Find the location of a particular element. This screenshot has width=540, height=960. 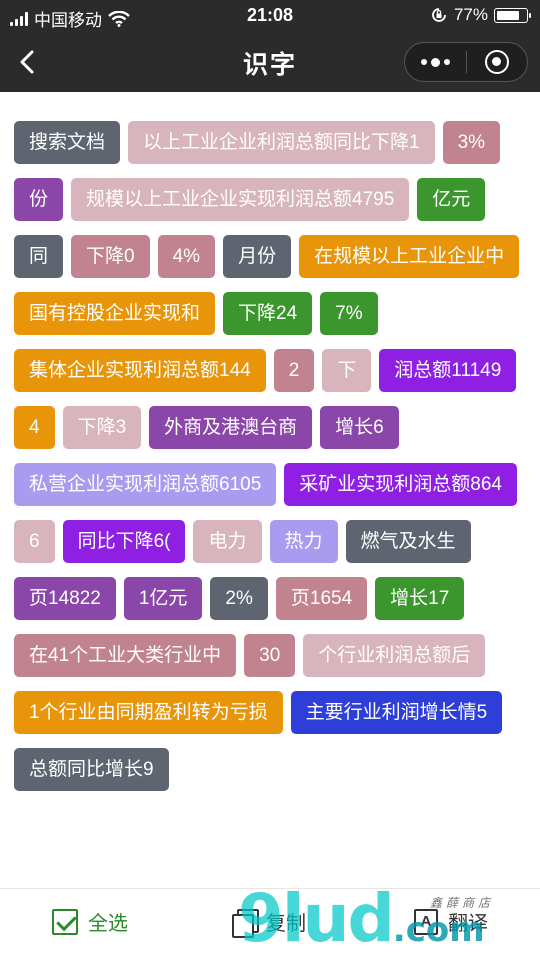

word-chip: 增长6 is located at coordinates (359, 427).